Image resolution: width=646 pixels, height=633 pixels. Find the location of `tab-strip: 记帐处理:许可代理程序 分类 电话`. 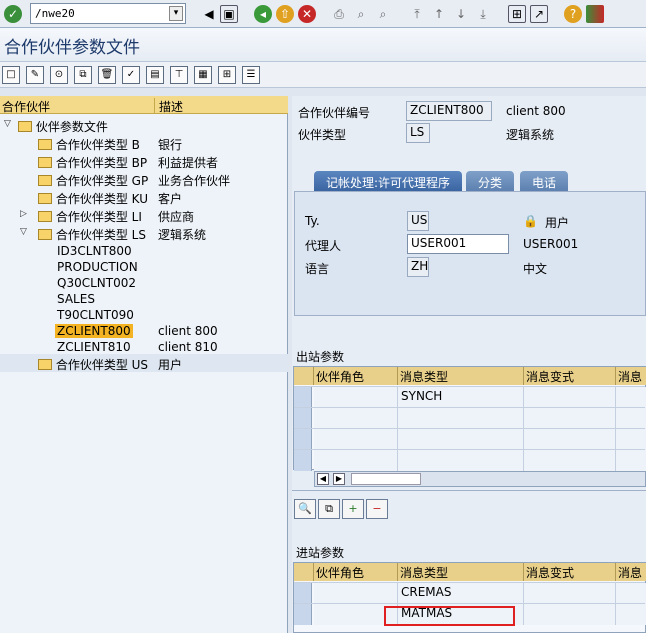

tab-strip: 记帐处理:许可代理程序 分类 电话 is located at coordinates (469, 180).